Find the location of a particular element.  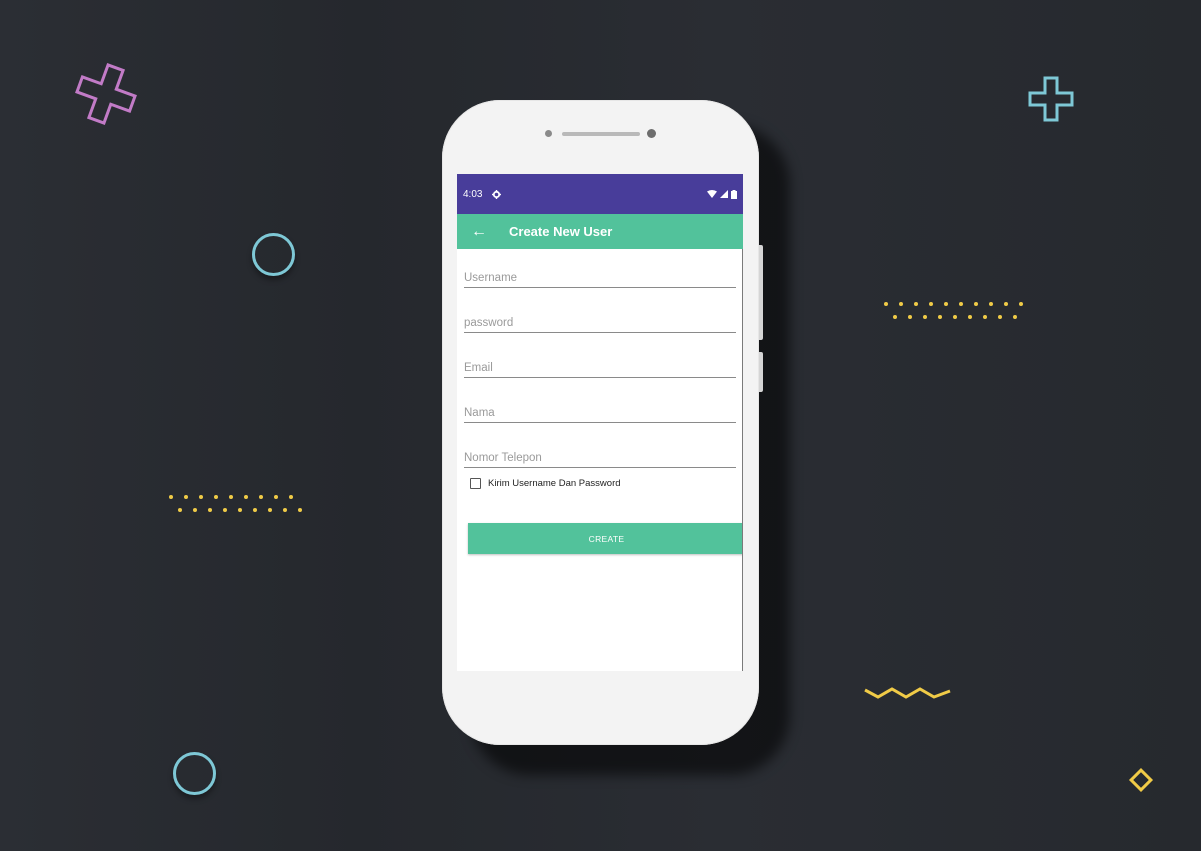

page-title: Create New User is located at coordinates (561, 231).